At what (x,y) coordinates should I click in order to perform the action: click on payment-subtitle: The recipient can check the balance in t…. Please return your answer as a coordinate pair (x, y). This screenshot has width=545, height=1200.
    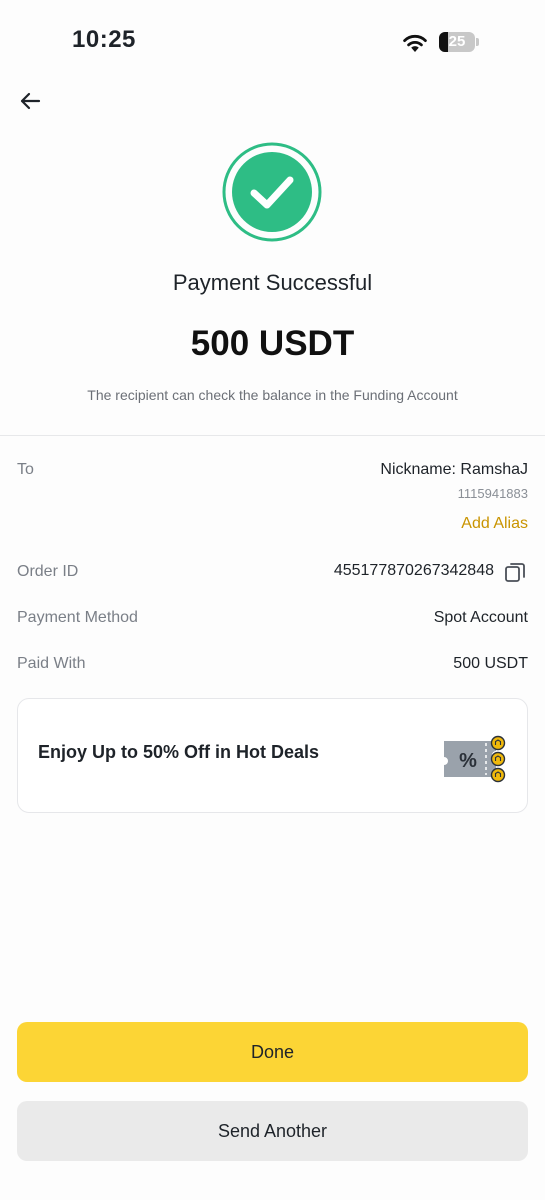
    Looking at the image, I should click on (272, 395).